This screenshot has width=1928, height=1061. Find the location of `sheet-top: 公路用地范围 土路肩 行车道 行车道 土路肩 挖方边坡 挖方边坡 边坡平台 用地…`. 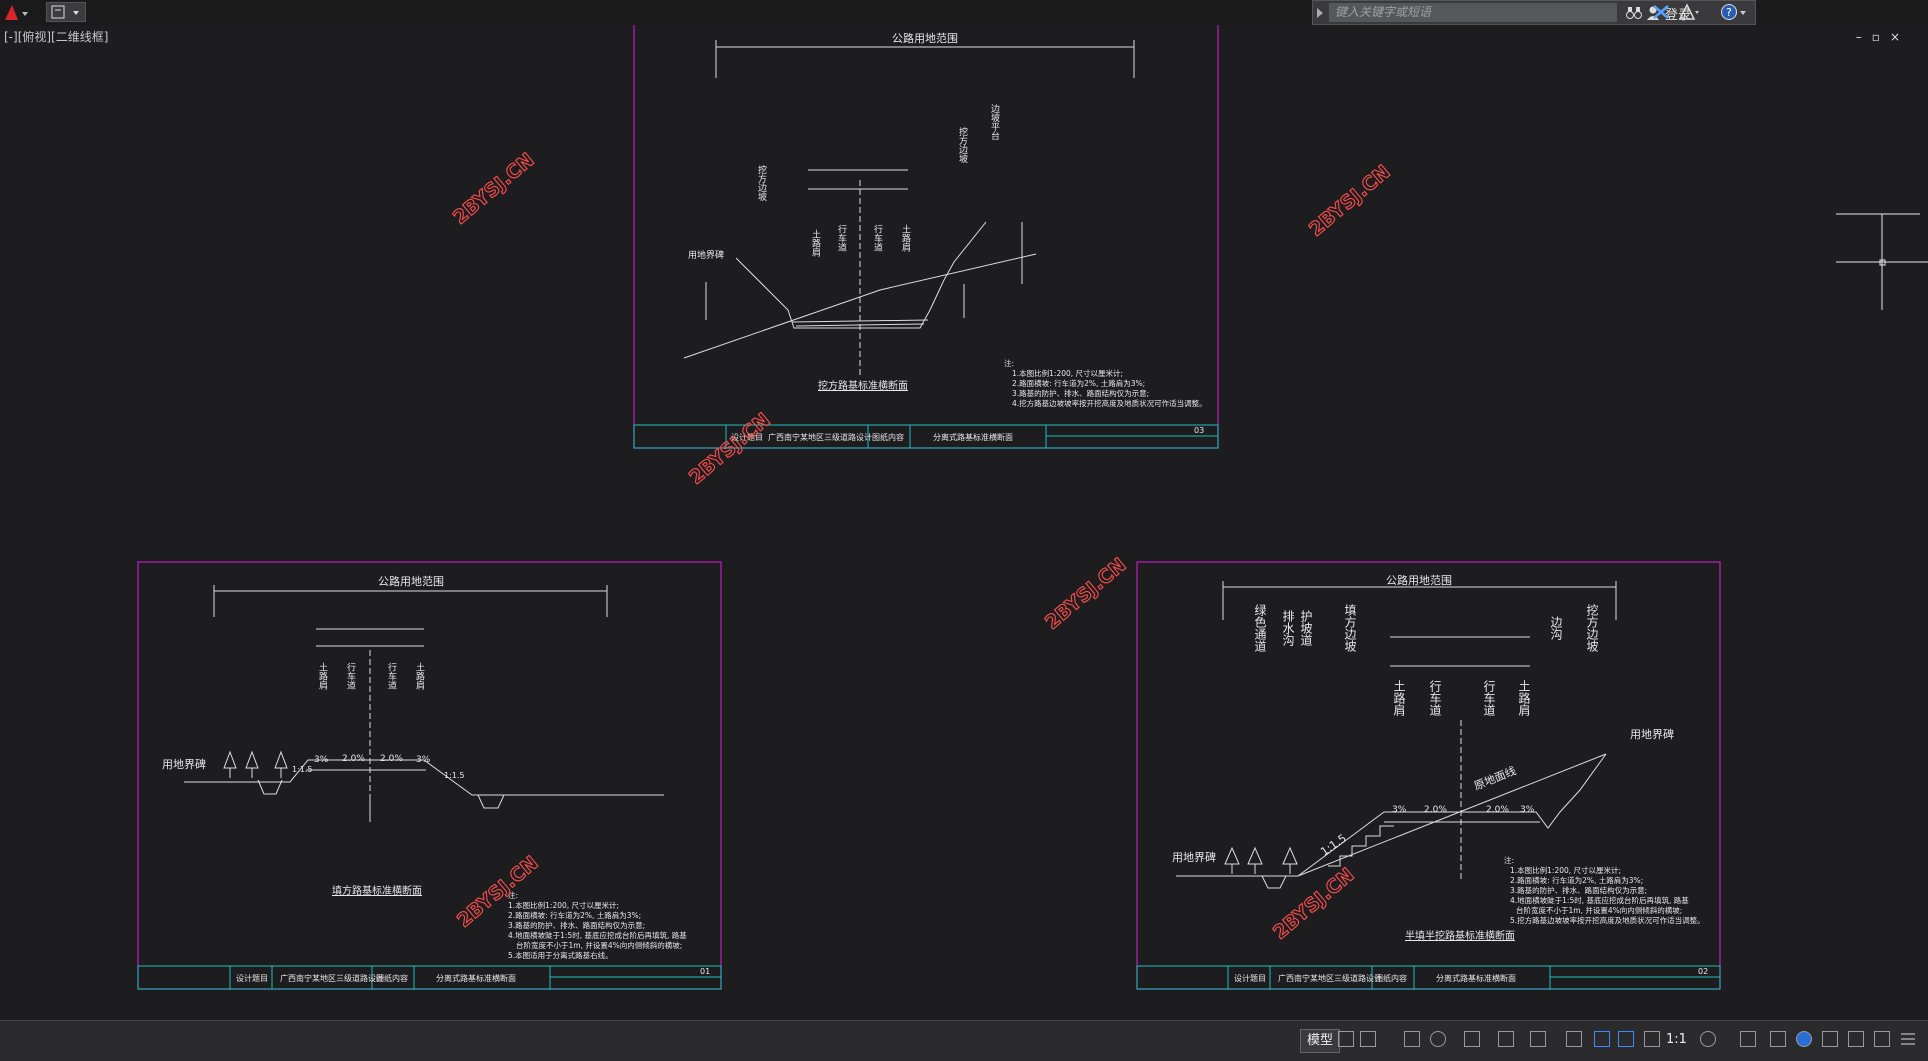

sheet-top: 公路用地范围 土路肩 行车道 行车道 土路肩 挖方边坡 挖方边坡 边坡平台 用地… is located at coordinates (926, 237).